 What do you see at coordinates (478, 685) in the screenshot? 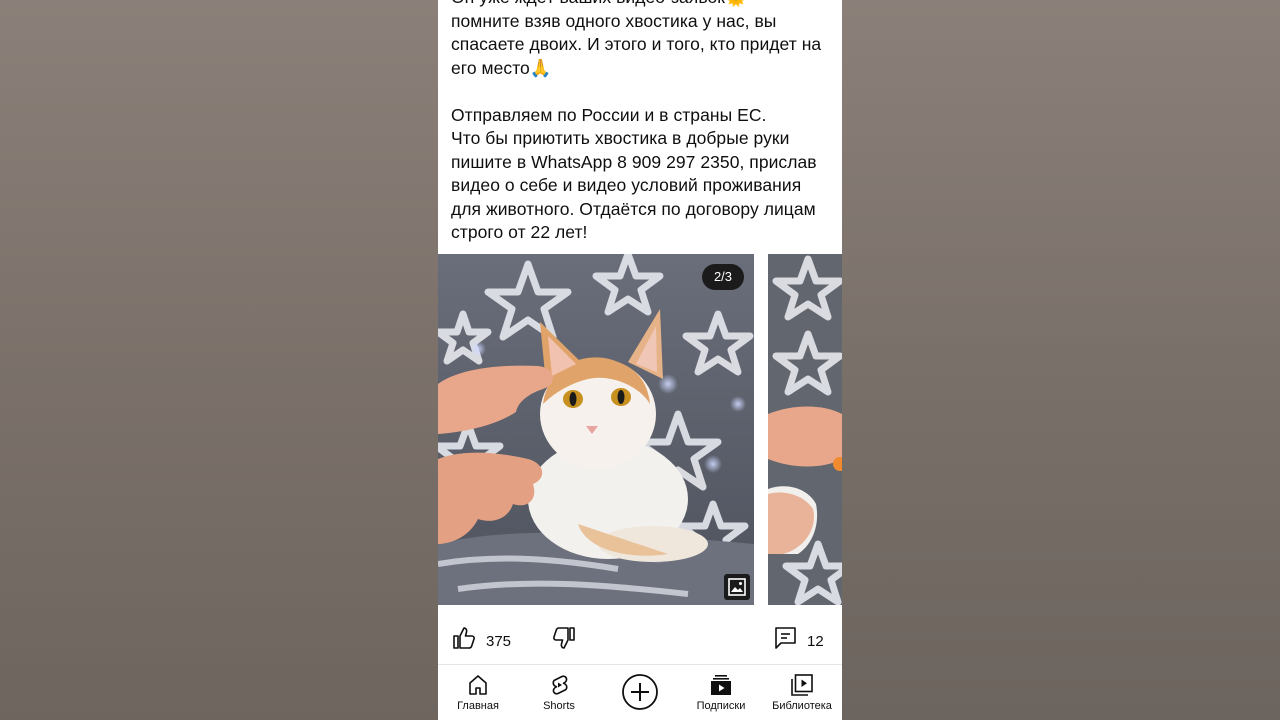
I see `home-icon` at bounding box center [478, 685].